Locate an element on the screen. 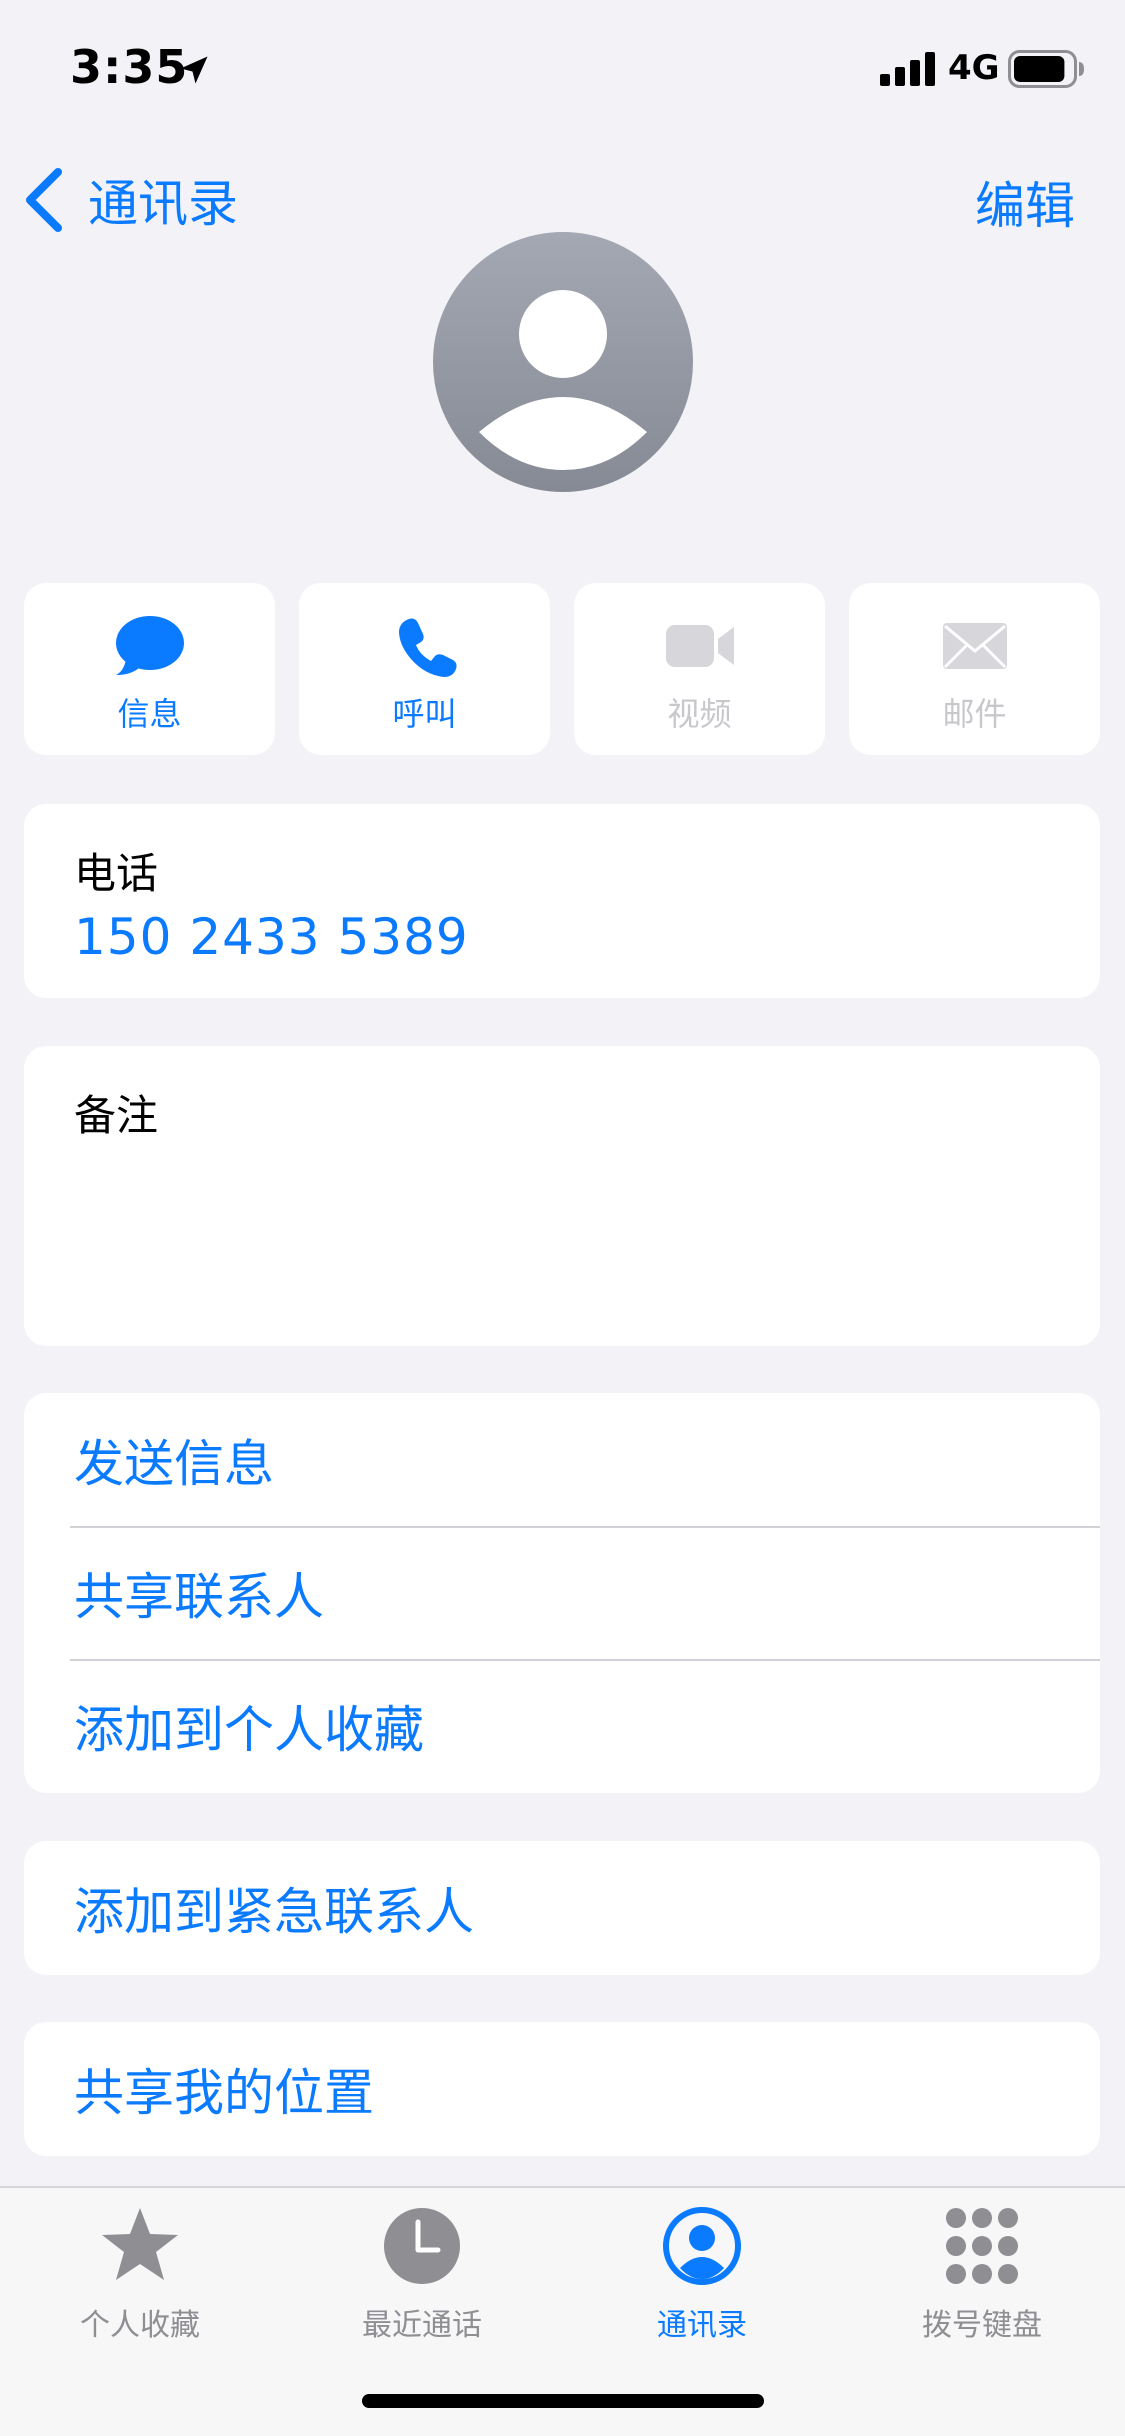 This screenshot has height=2436, width=1125. tab-keypad: 拨号键盘 is located at coordinates (982, 2274).